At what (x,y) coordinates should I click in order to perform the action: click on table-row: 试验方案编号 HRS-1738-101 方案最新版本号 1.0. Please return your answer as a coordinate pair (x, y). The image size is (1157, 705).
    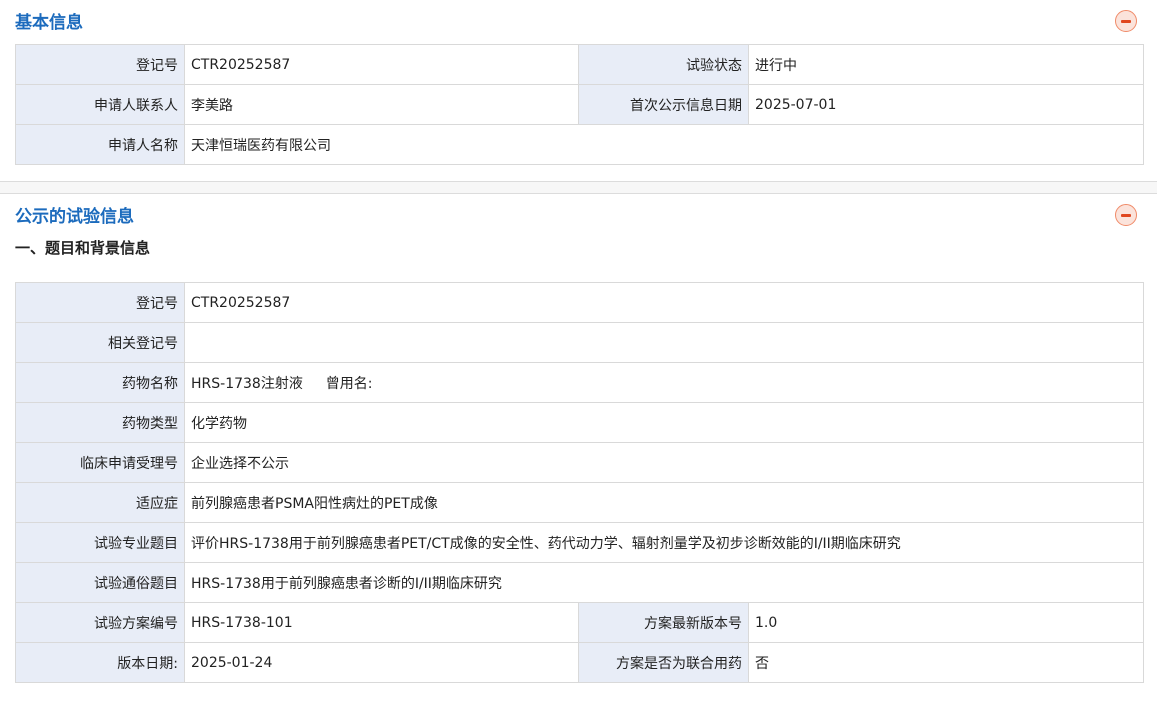
    Looking at the image, I should click on (579, 622).